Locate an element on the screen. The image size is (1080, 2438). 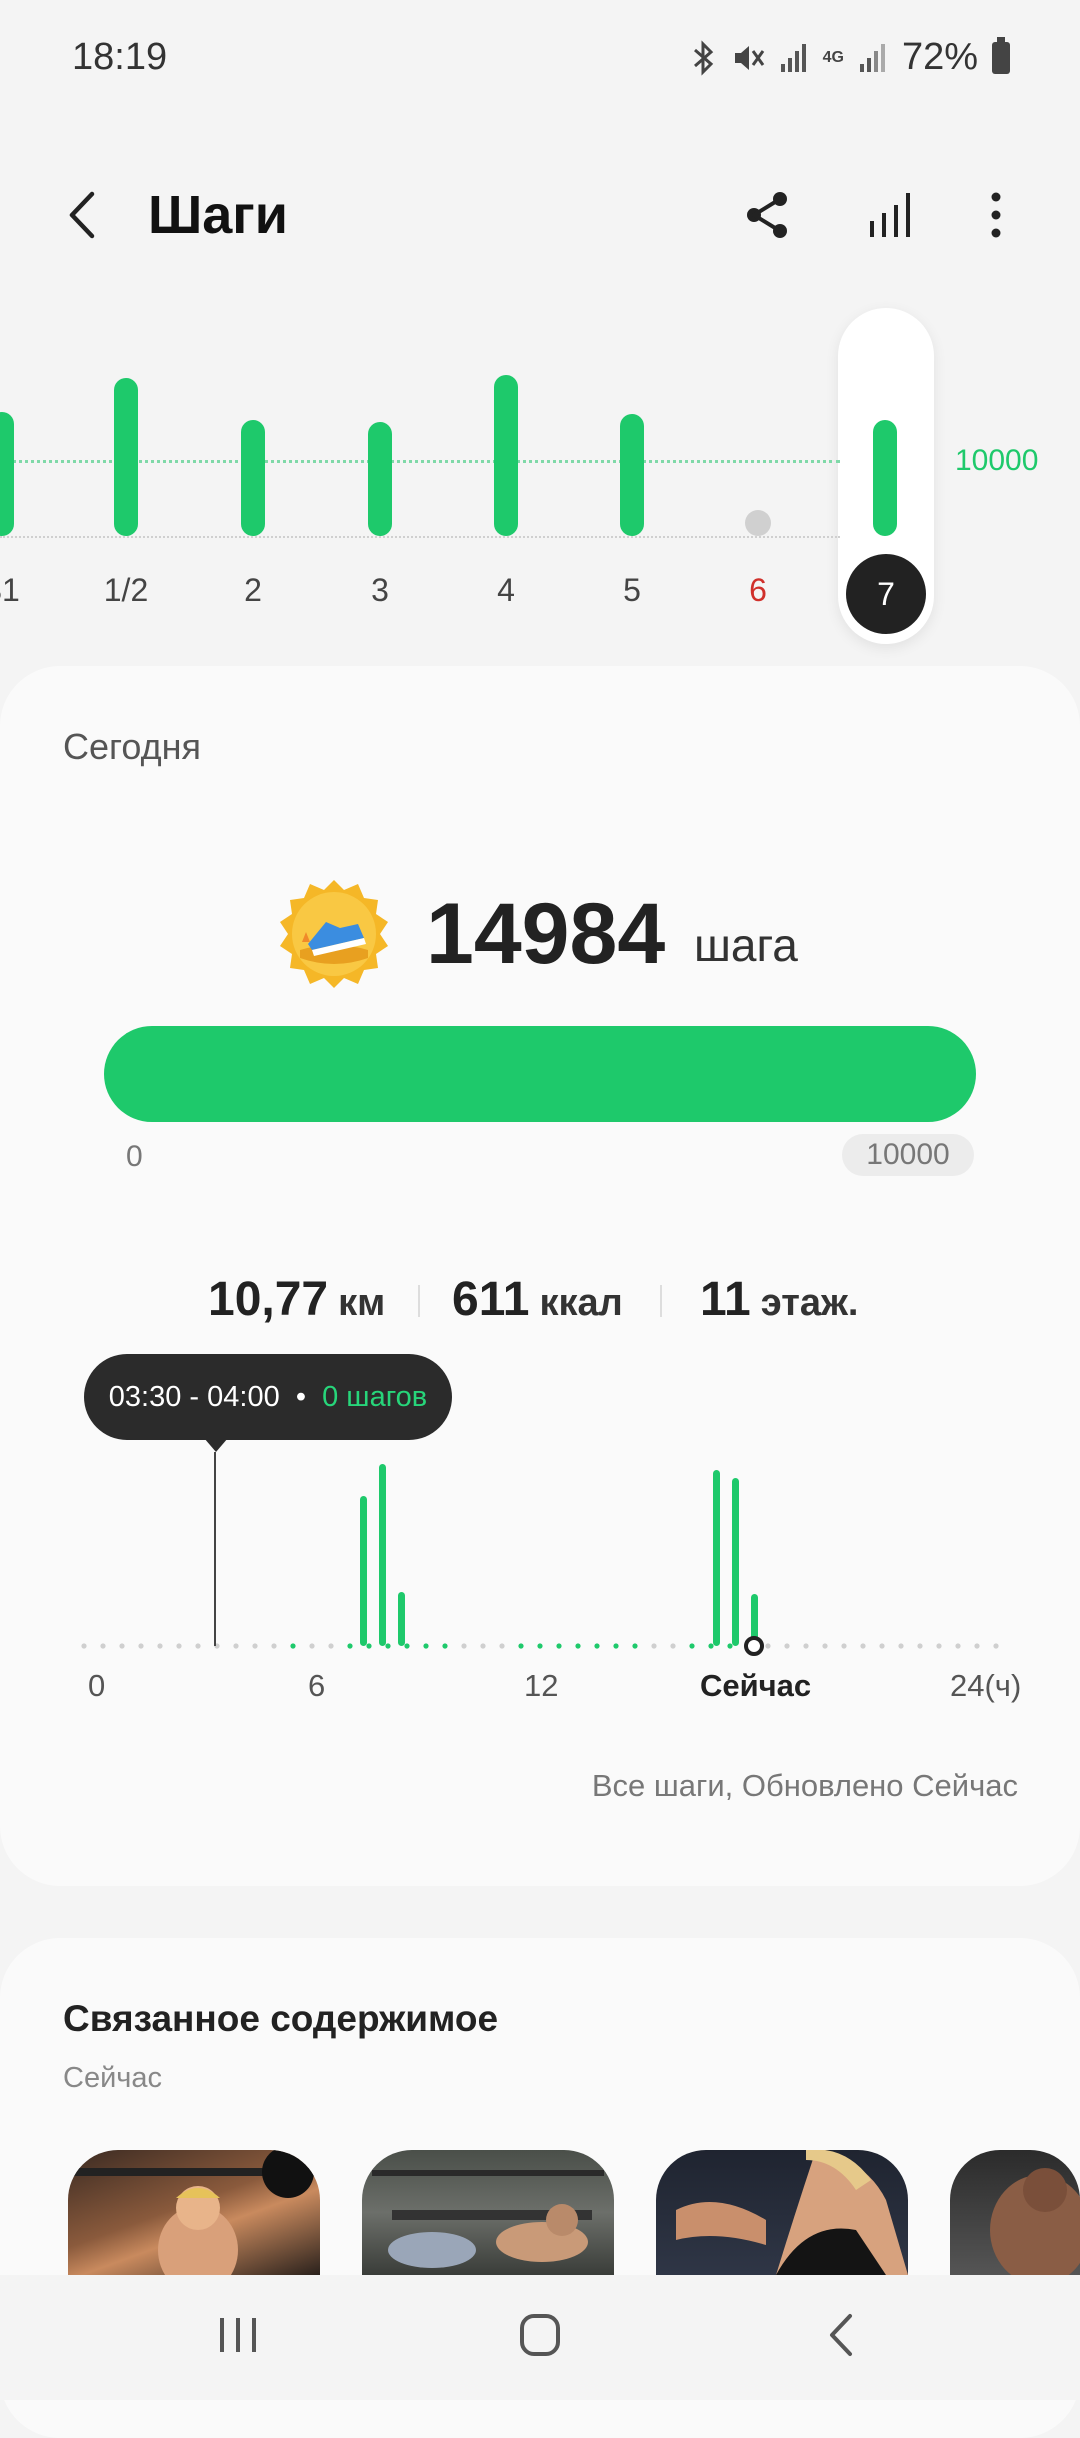
day-label: 3 is located at coordinates (380, 590).